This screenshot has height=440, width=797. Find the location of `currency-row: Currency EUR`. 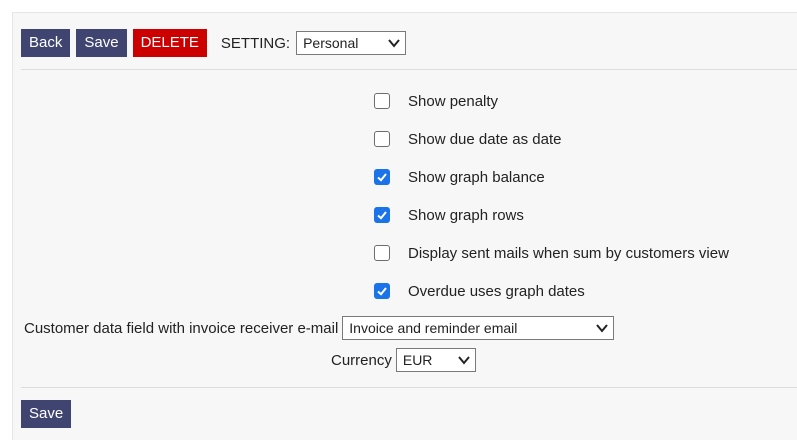

currency-row: Currency EUR is located at coordinates (403, 360).